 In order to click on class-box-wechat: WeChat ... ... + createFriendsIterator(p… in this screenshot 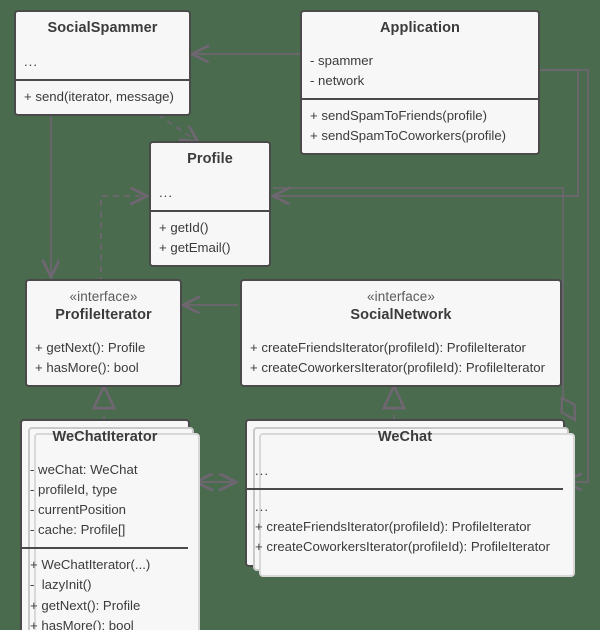, I will do `click(410, 497)`.